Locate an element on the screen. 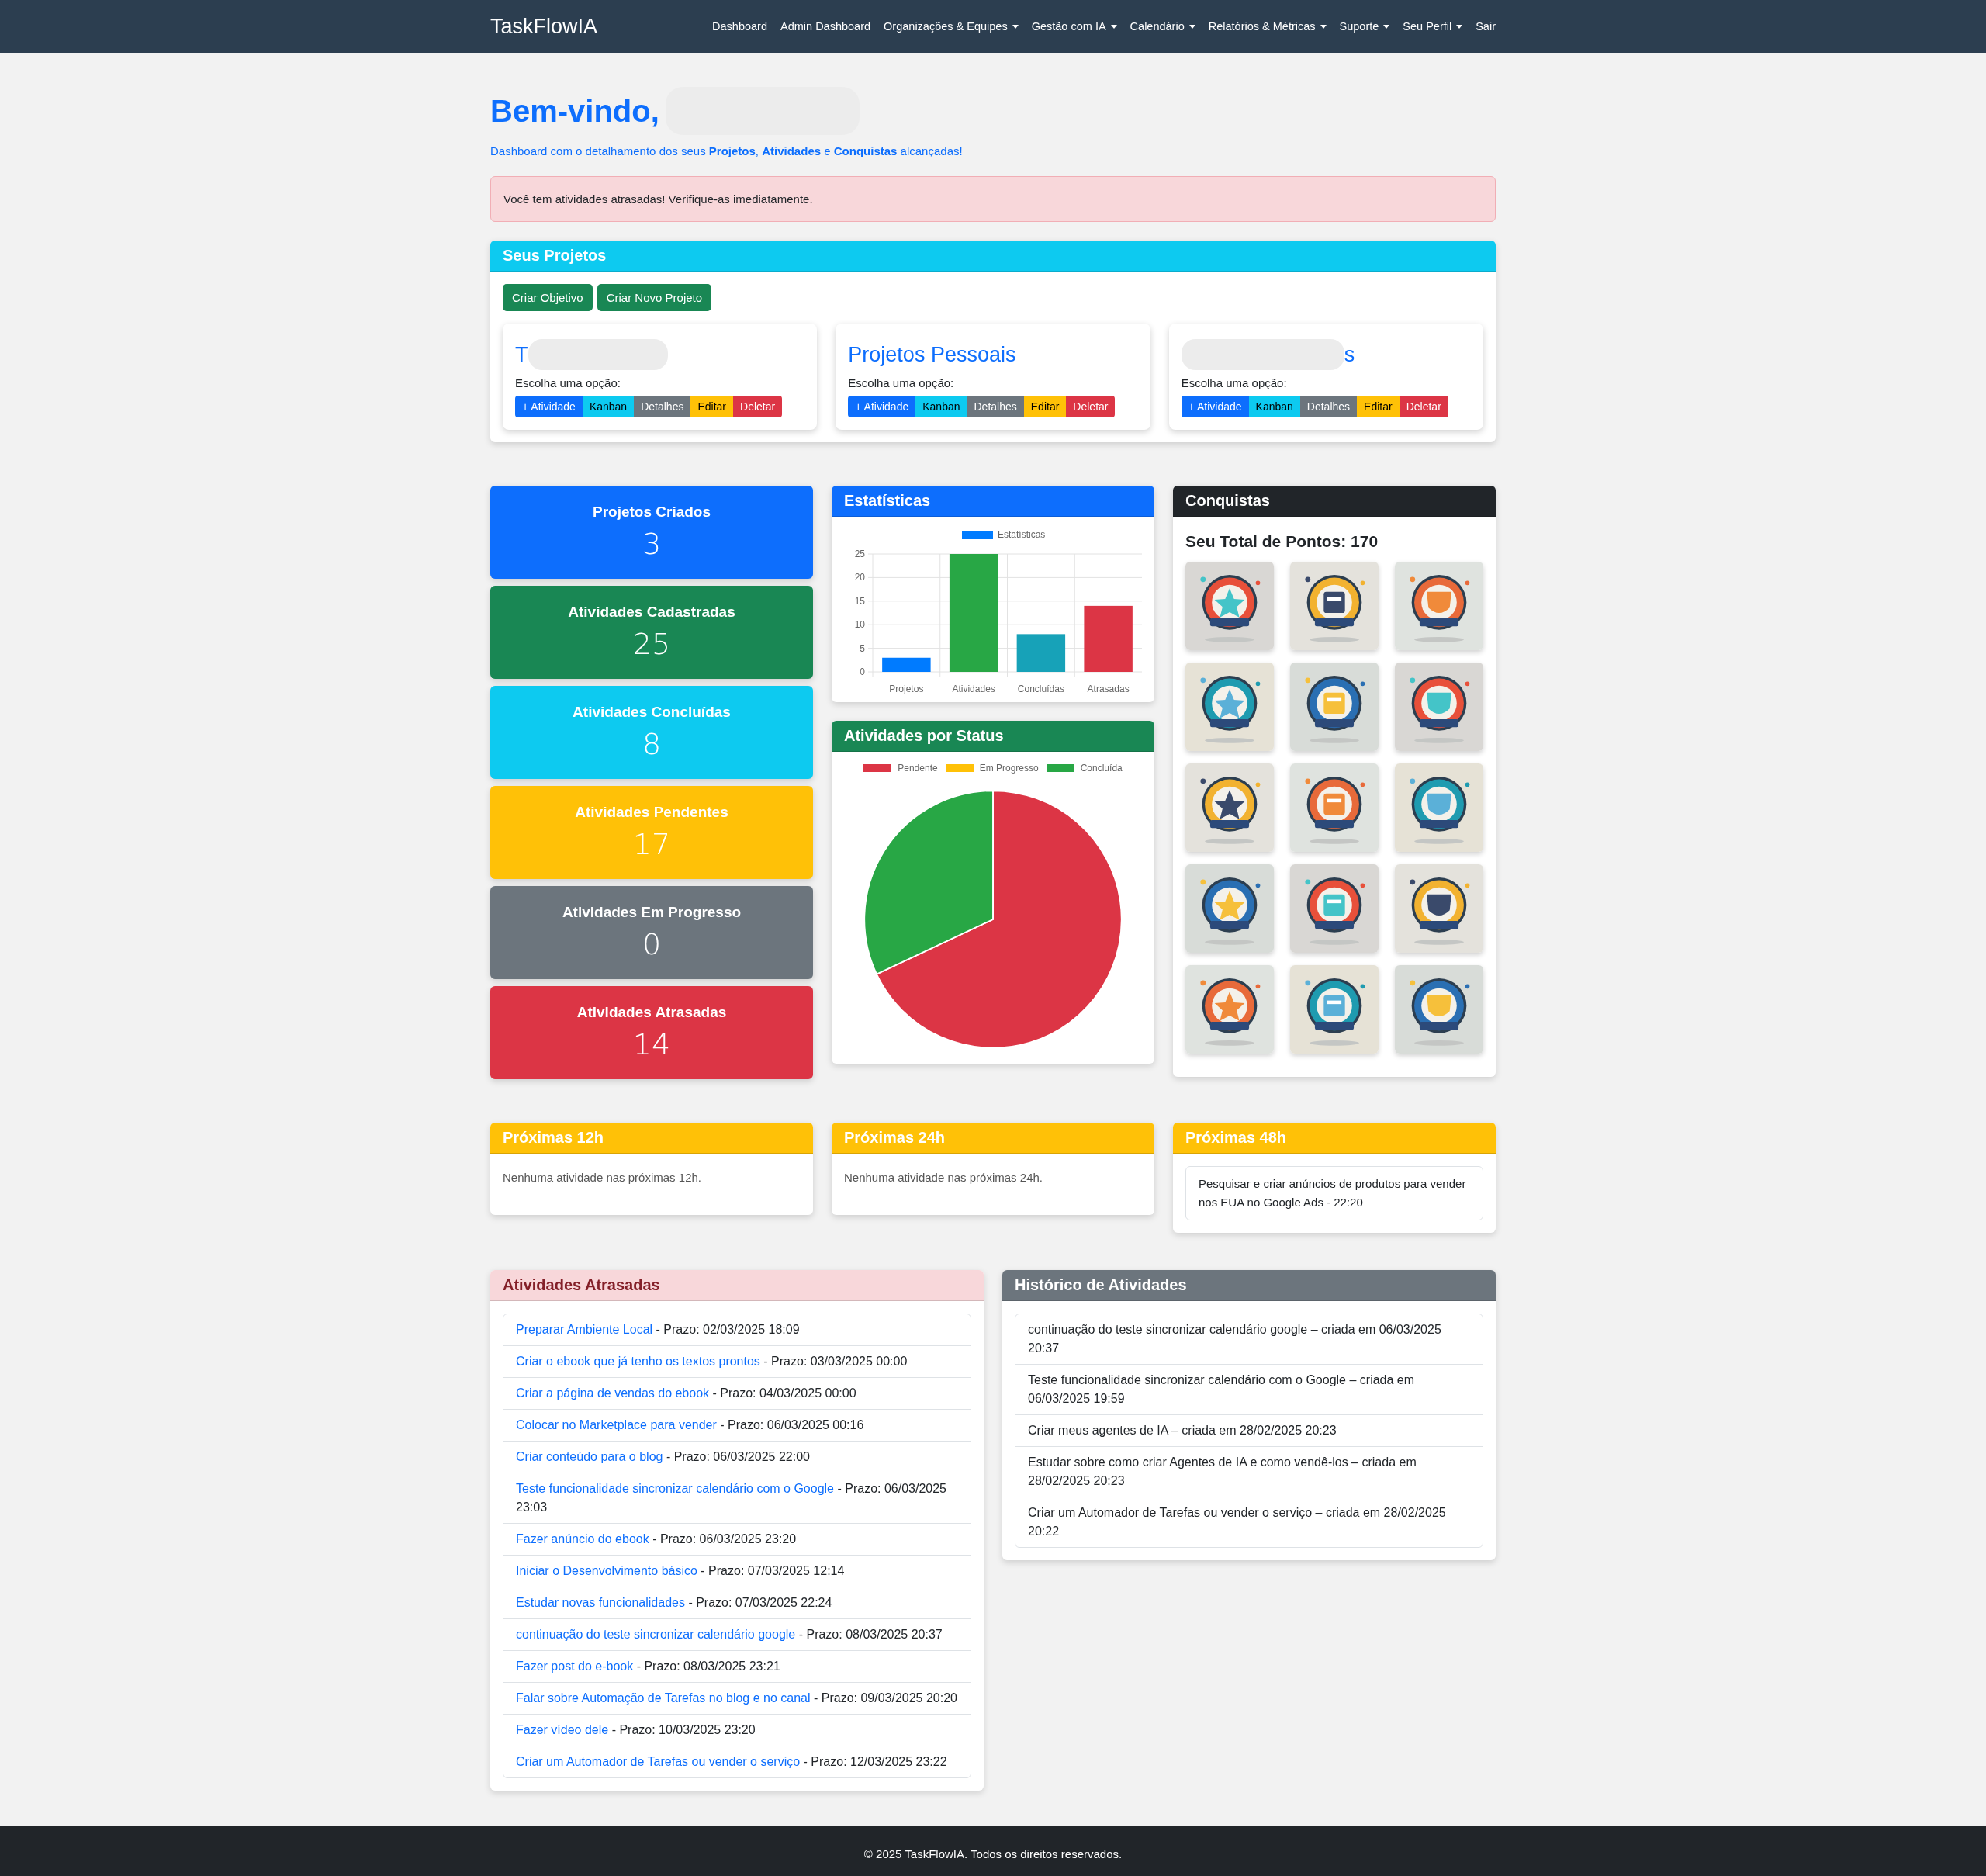 The height and width of the screenshot is (1876, 1986). axis-category-label: Atrasadas is located at coordinates (1108, 689).